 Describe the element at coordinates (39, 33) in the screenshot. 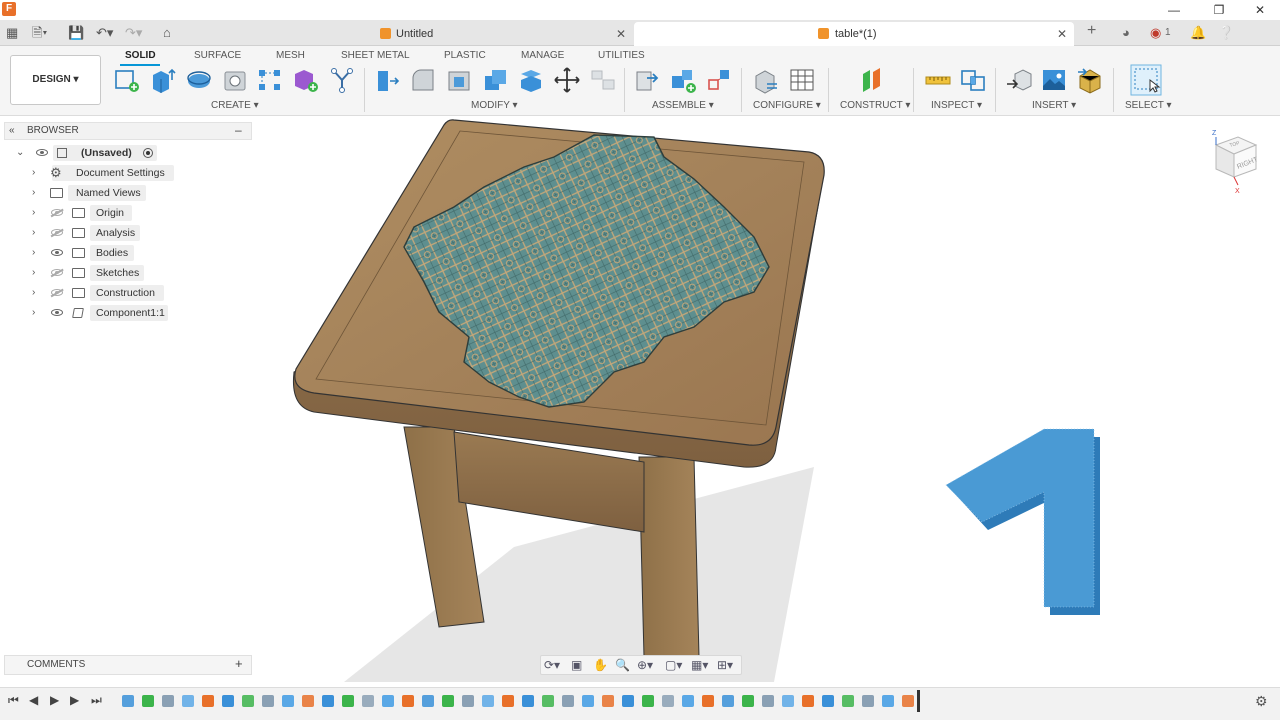

I see `file-menu-icon: 🗎▾` at that location.